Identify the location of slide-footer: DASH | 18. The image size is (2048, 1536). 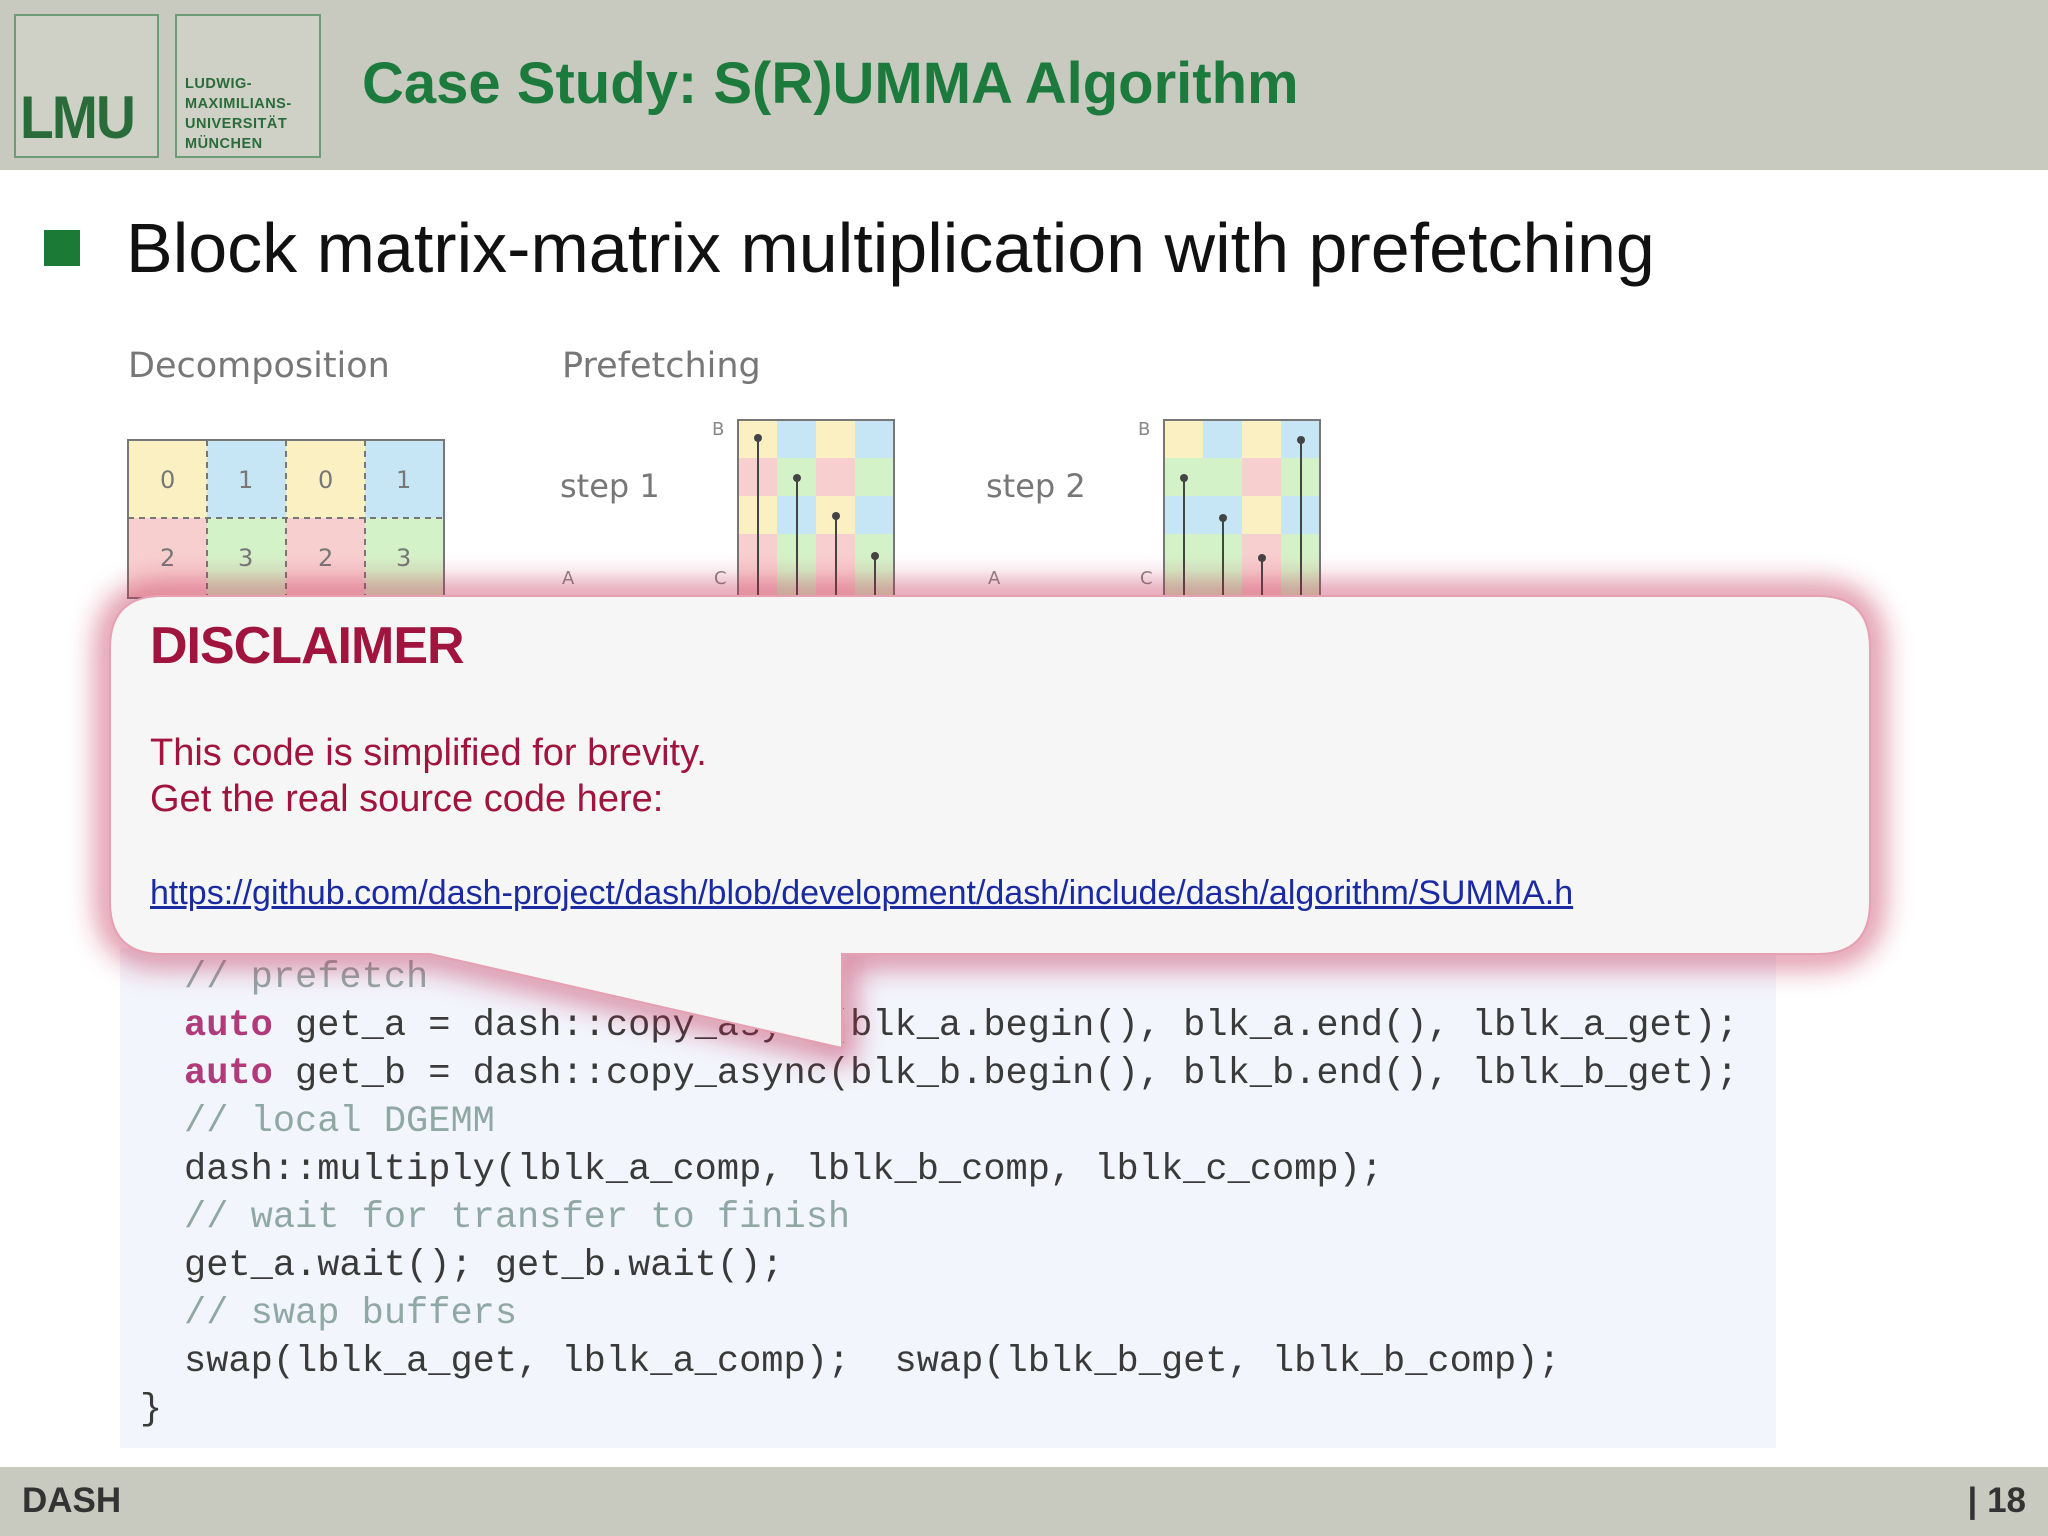
(1024, 1501).